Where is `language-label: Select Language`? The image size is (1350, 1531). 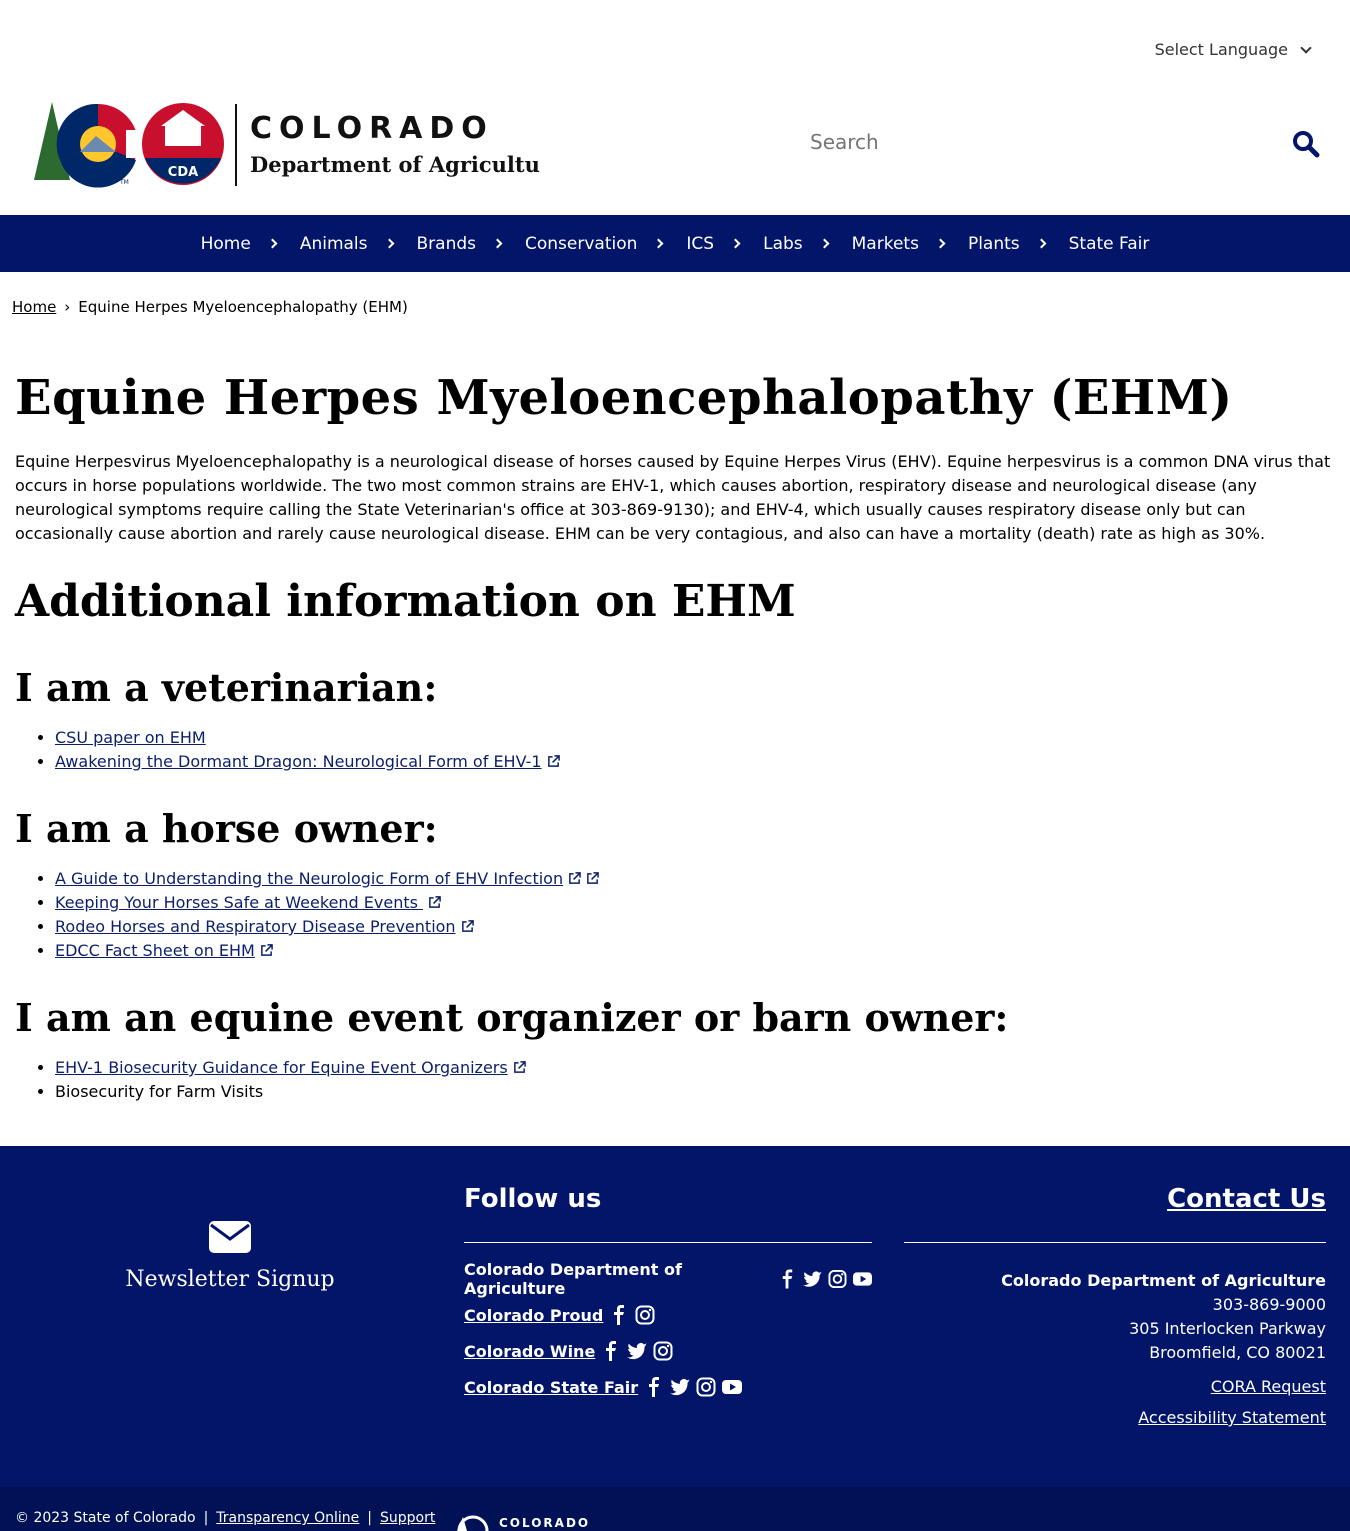
language-label: Select Language is located at coordinates (1221, 49).